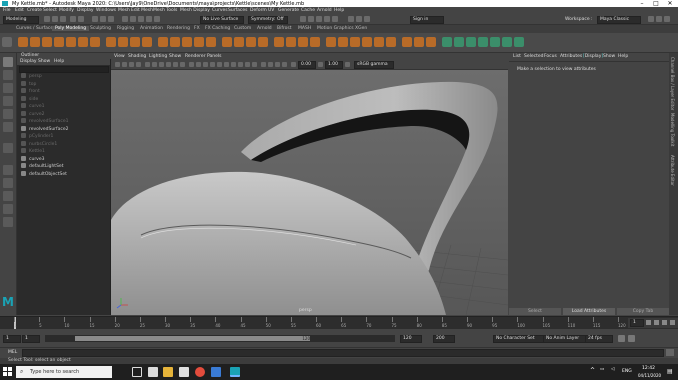  I want to click on tray-chevron-icon: ^, so click(592, 370).